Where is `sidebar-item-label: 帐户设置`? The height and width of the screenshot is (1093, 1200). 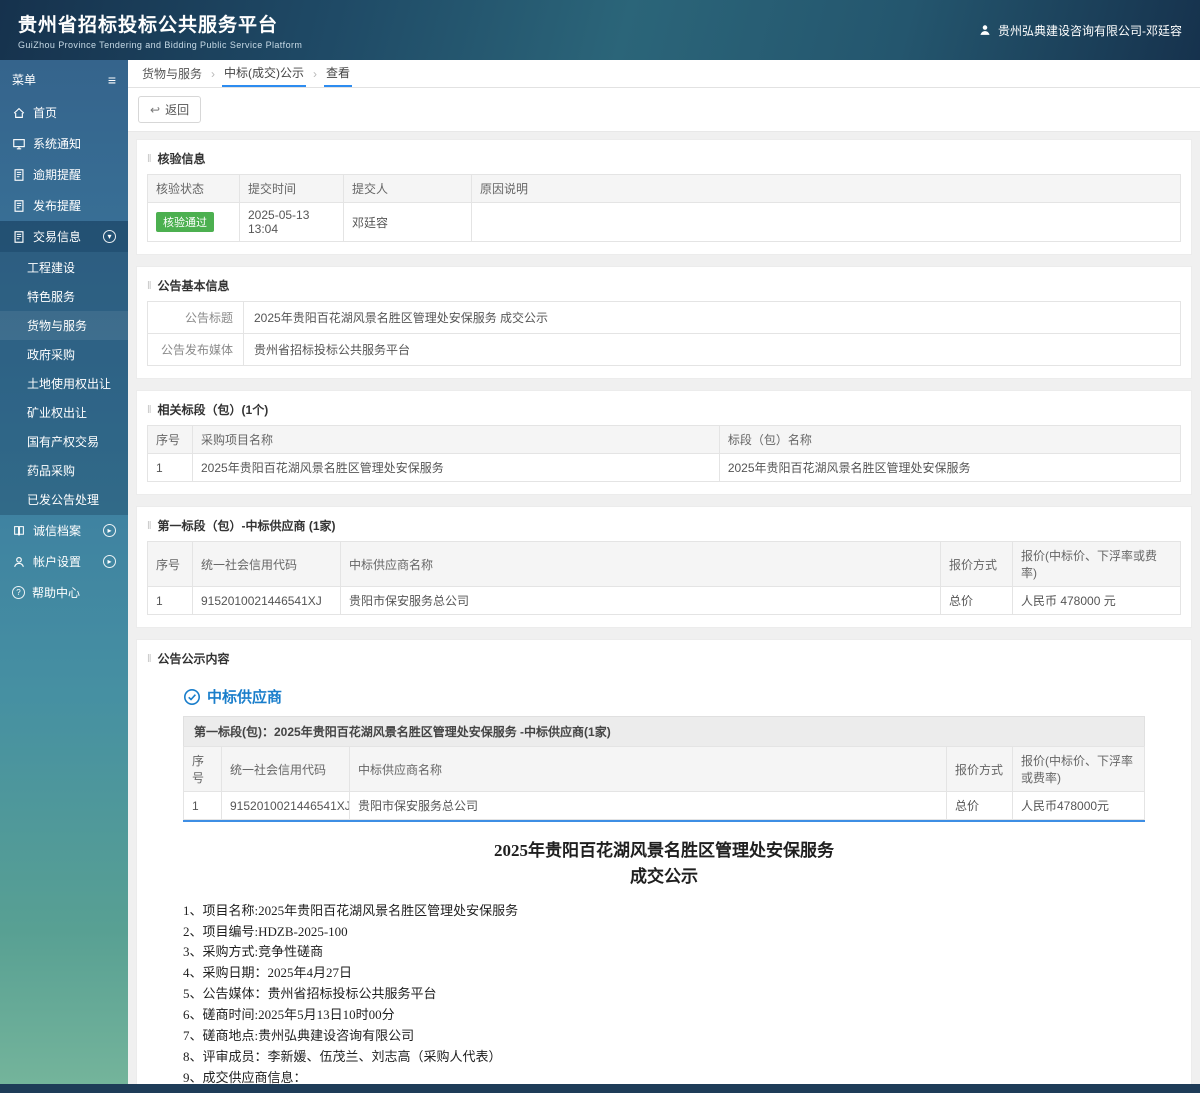 sidebar-item-label: 帐户设置 is located at coordinates (57, 562).